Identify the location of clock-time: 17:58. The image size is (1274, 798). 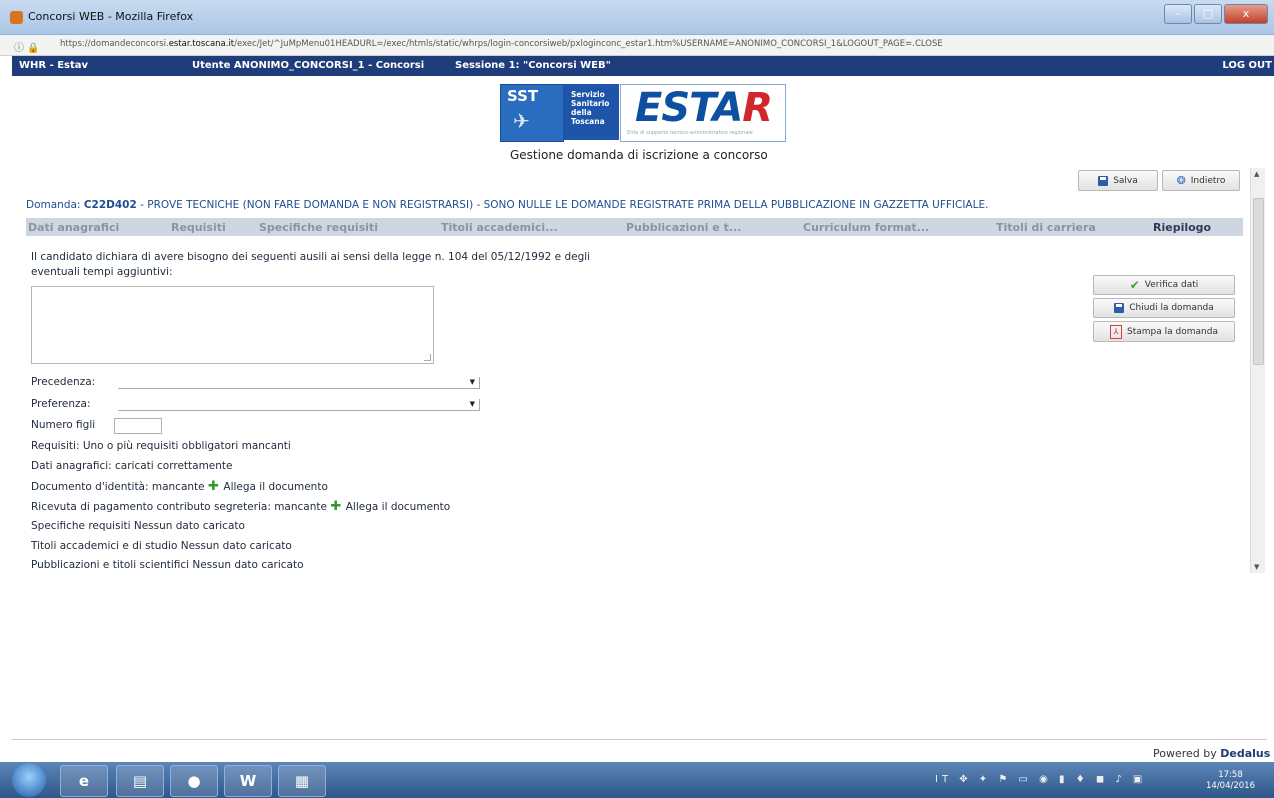
(1230, 775).